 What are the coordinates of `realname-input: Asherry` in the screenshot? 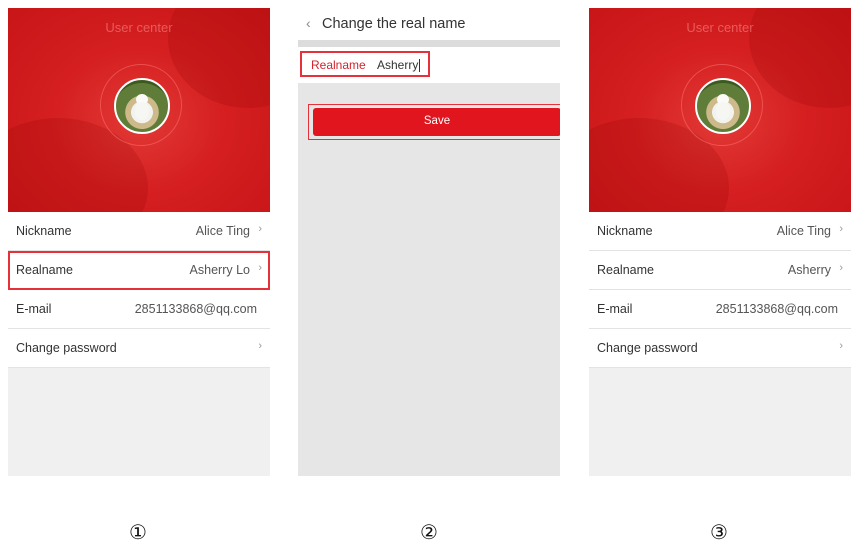 It's located at (399, 65).